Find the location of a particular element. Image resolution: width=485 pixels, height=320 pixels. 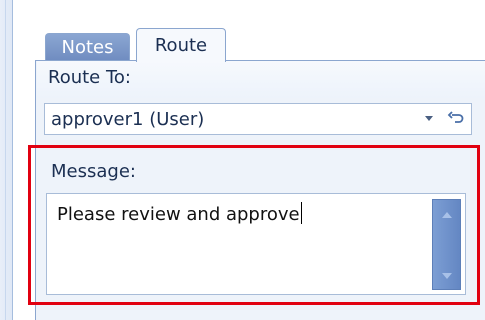

message-text: Please review and approve is located at coordinates (179, 213).